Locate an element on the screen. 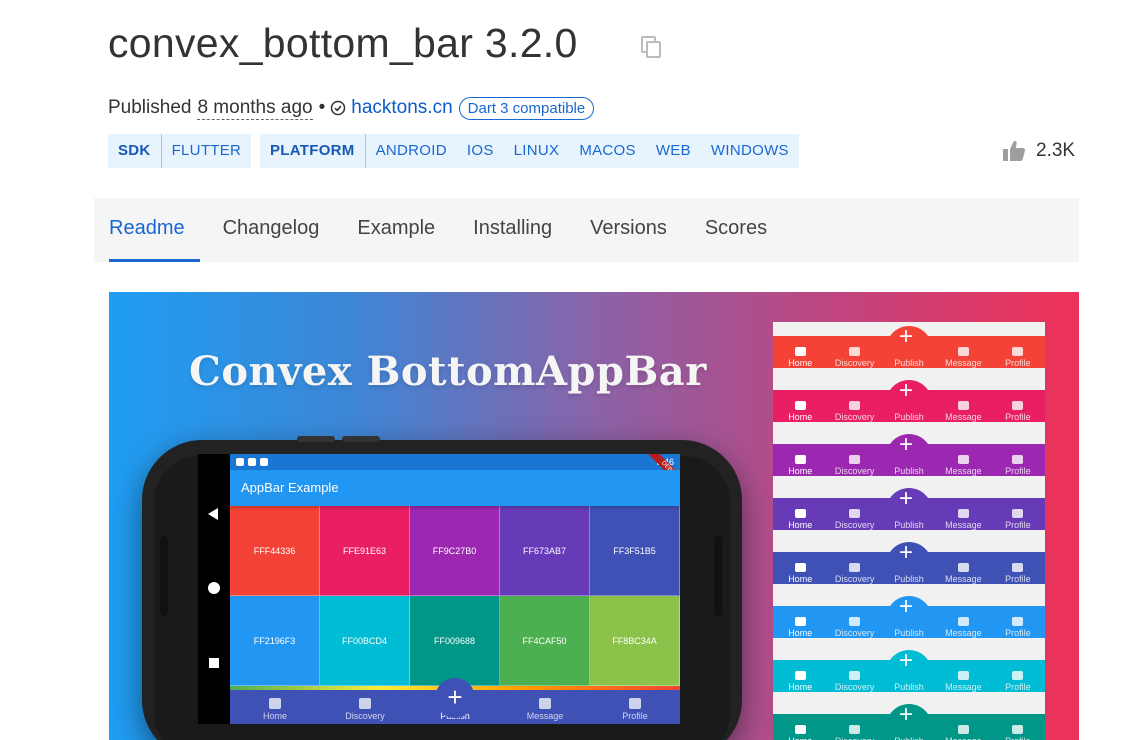 This screenshot has width=1122, height=740. dart3-compatible-badge: Dart 3 compatible is located at coordinates (526, 108).